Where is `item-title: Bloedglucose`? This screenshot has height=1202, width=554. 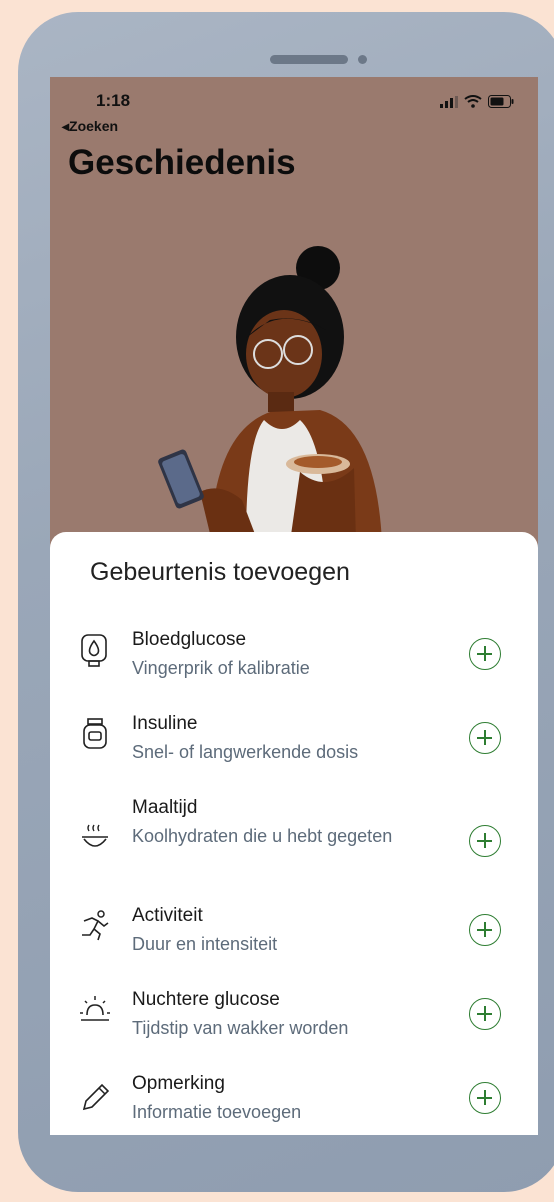
item-title: Bloedglucose is located at coordinates (189, 639).